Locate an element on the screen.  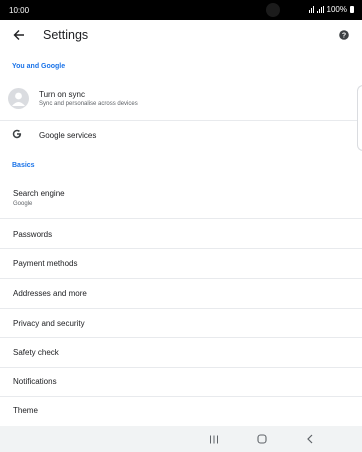
help-icon: ? is located at coordinates (344, 35).